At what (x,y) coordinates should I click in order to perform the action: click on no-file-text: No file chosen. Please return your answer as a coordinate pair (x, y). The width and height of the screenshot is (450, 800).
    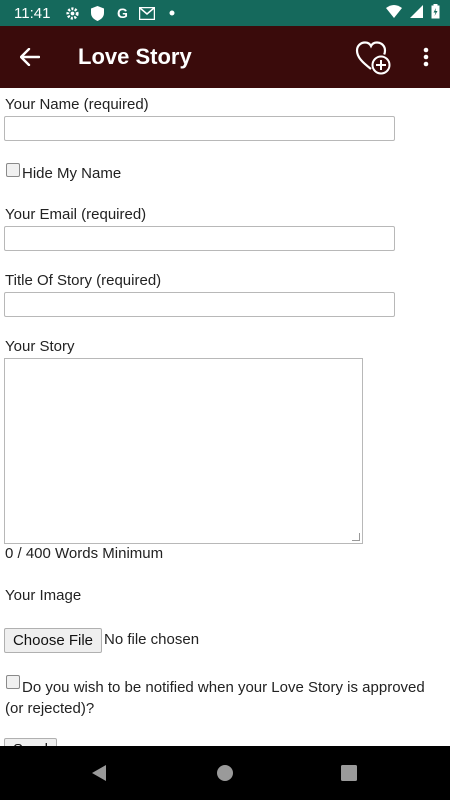
    Looking at the image, I should click on (152, 639).